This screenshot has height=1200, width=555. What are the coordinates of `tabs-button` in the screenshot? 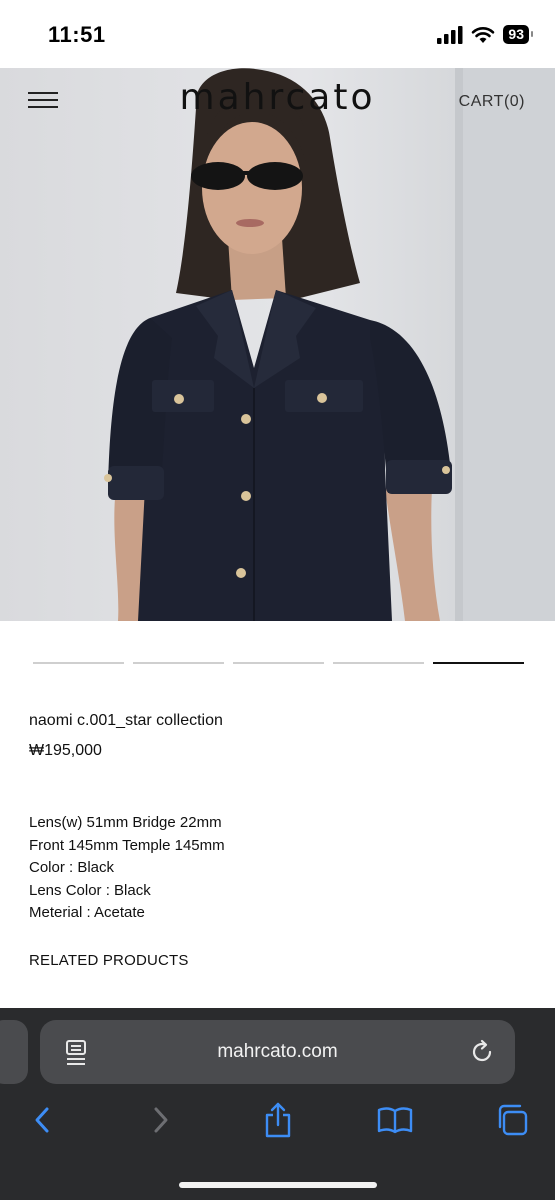 It's located at (512, 1120).